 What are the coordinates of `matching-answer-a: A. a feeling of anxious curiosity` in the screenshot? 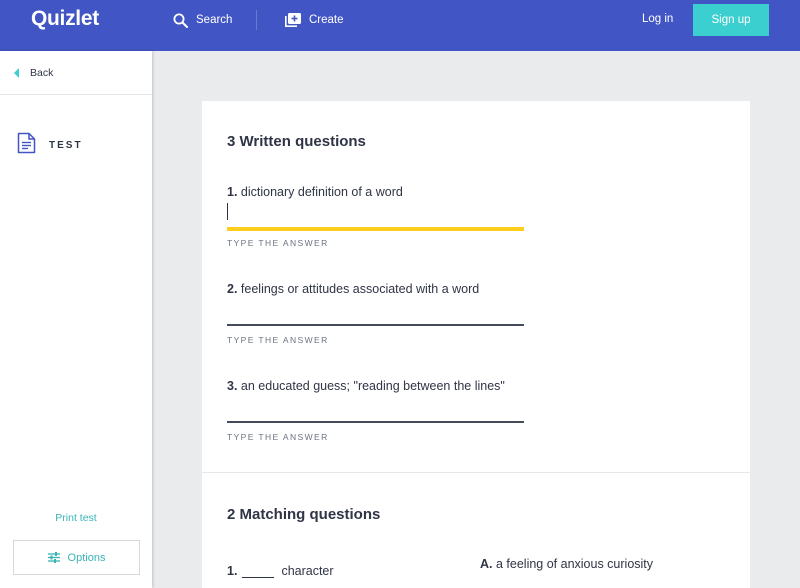 It's located at (566, 564).